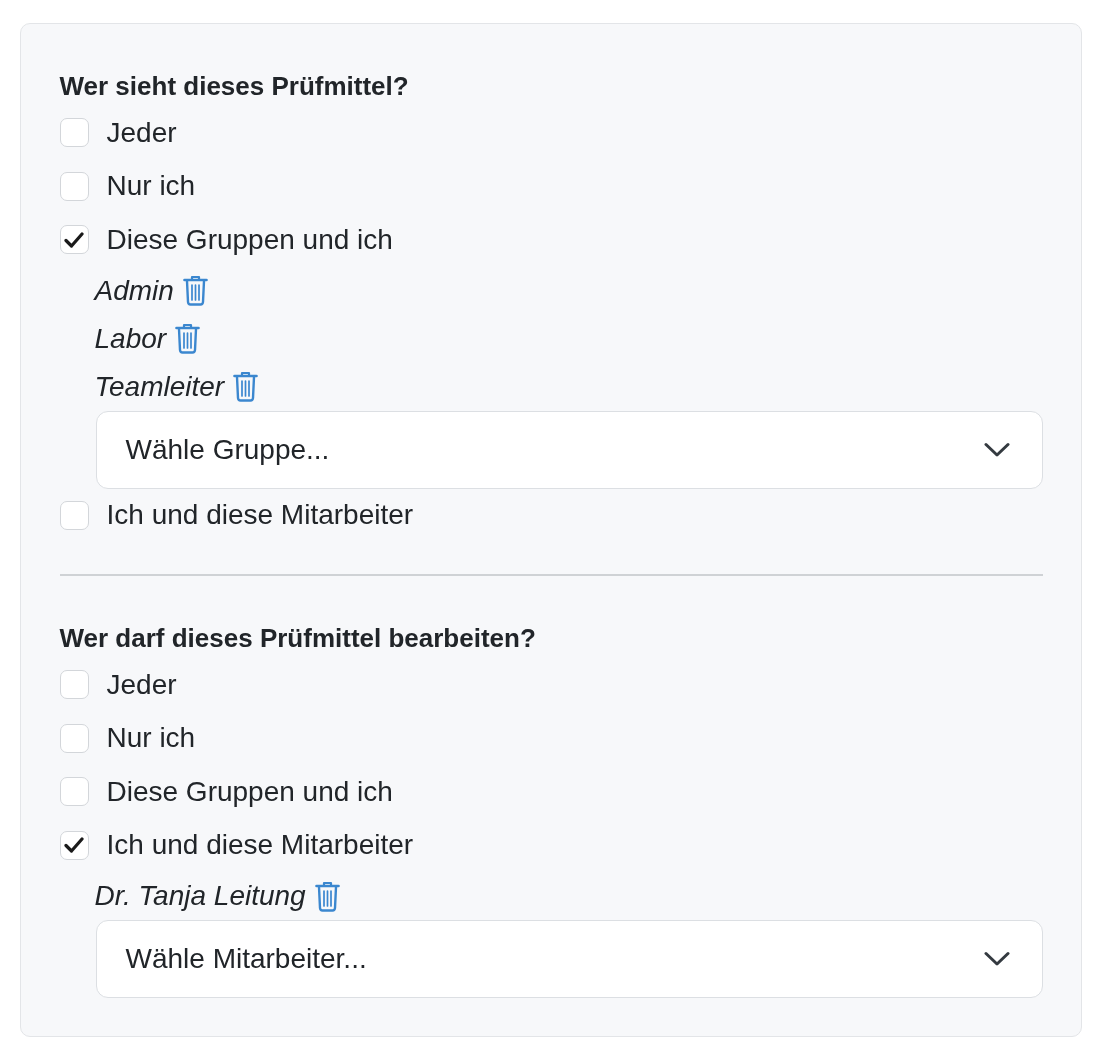 This screenshot has height=1062, width=1104. Describe the element at coordinates (200, 896) in the screenshot. I see `selected-entry: Dr. Tanja Leitung` at that location.